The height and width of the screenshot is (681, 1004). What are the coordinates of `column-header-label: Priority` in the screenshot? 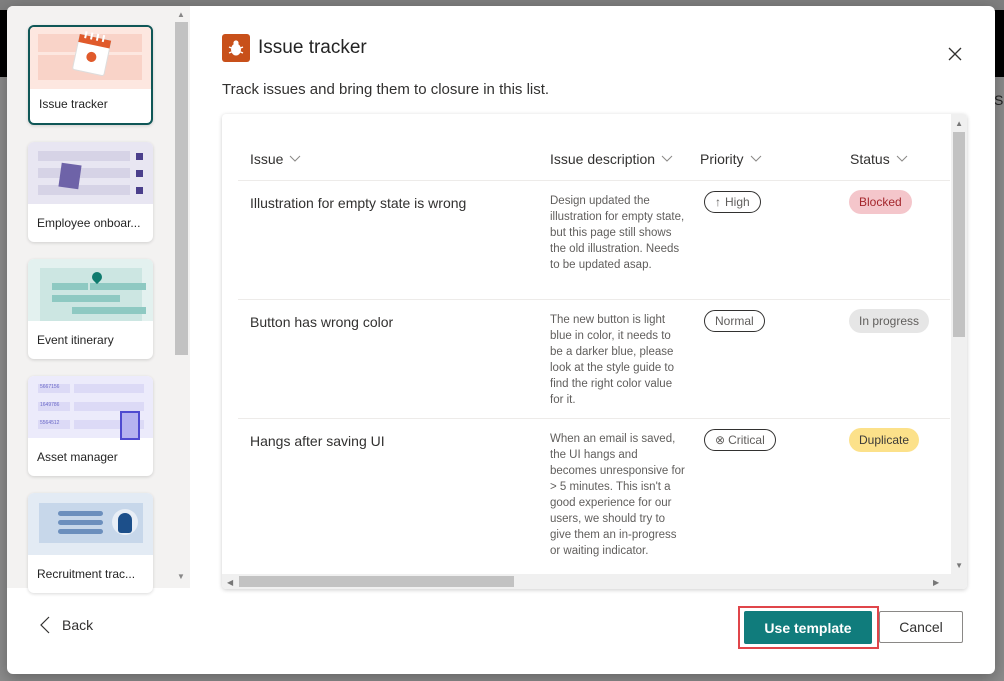 It's located at (722, 159).